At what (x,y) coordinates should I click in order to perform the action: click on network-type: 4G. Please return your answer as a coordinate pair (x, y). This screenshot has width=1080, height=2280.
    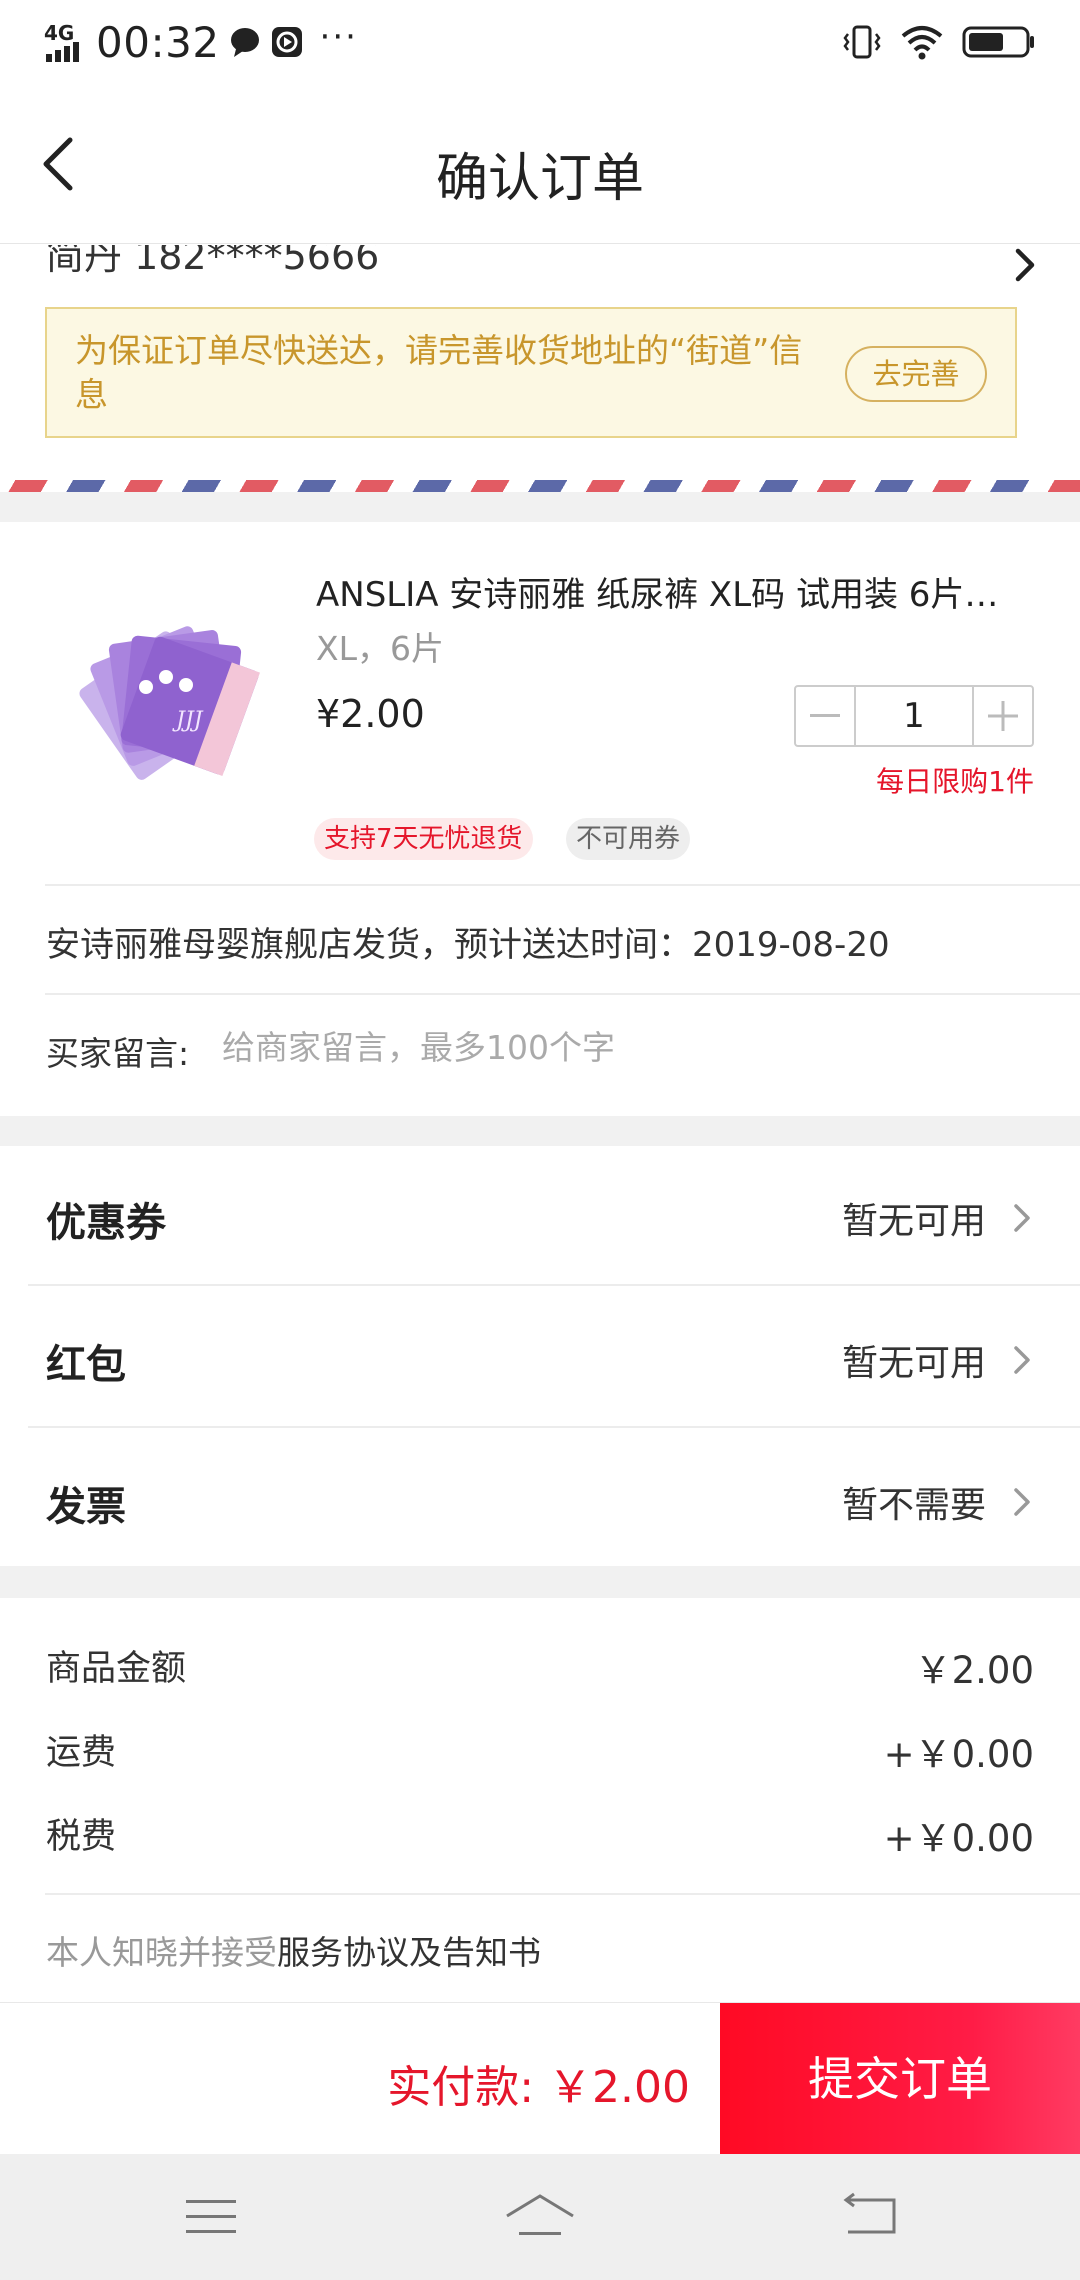
    Looking at the image, I should click on (59, 33).